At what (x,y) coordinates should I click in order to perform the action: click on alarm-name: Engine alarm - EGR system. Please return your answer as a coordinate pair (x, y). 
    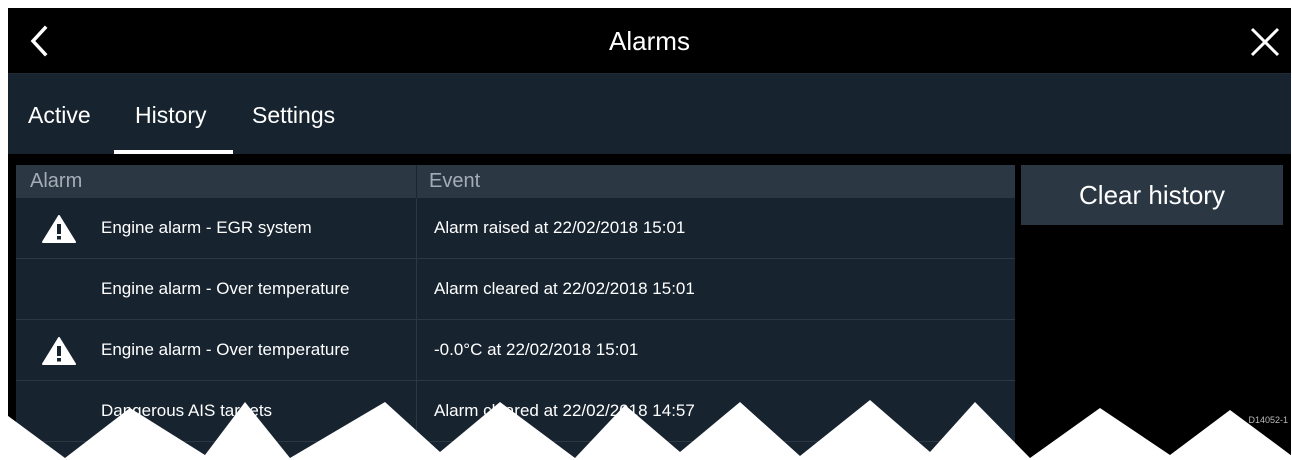
    Looking at the image, I should click on (206, 227).